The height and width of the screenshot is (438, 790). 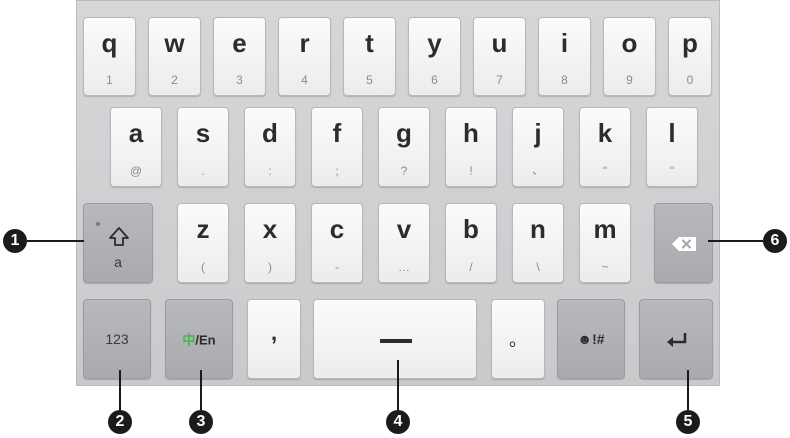 What do you see at coordinates (55, 241) in the screenshot?
I see `callout-1-leader` at bounding box center [55, 241].